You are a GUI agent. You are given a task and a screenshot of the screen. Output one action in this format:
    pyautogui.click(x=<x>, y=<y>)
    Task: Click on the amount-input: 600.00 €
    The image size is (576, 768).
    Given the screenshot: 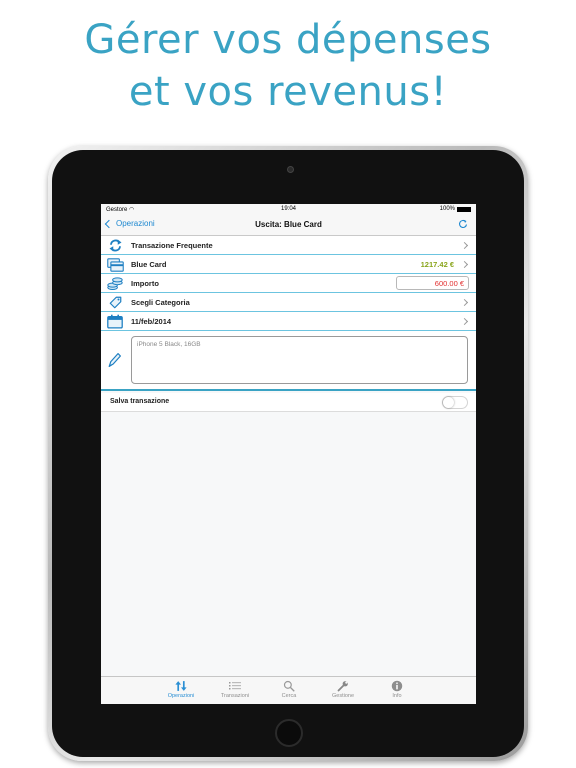 What is the action you would take?
    pyautogui.click(x=432, y=283)
    